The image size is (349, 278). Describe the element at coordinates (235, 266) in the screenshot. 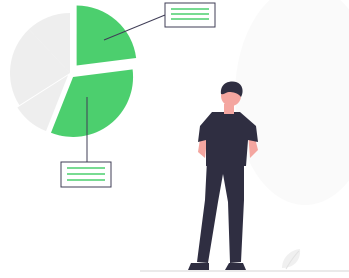

I see `right-shoe` at that location.